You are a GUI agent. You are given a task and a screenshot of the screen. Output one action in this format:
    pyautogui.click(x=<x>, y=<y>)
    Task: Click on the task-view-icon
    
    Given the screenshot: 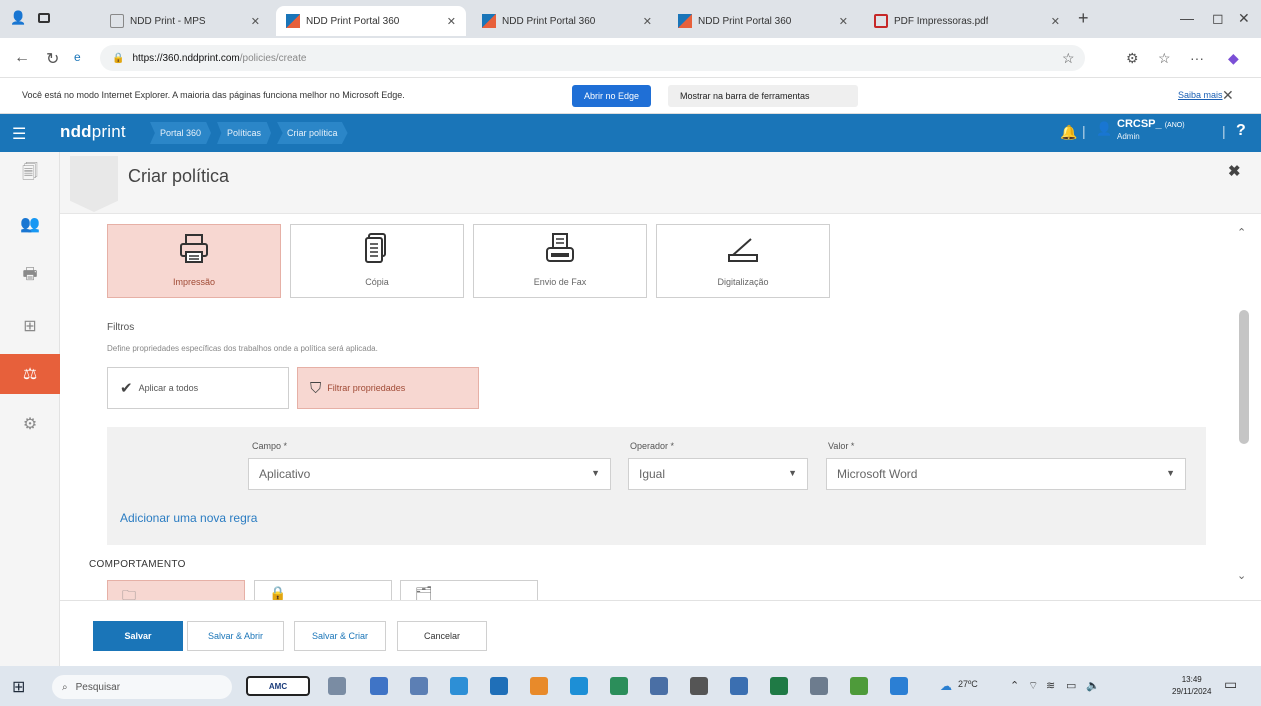 What is the action you would take?
    pyautogui.click(x=337, y=686)
    